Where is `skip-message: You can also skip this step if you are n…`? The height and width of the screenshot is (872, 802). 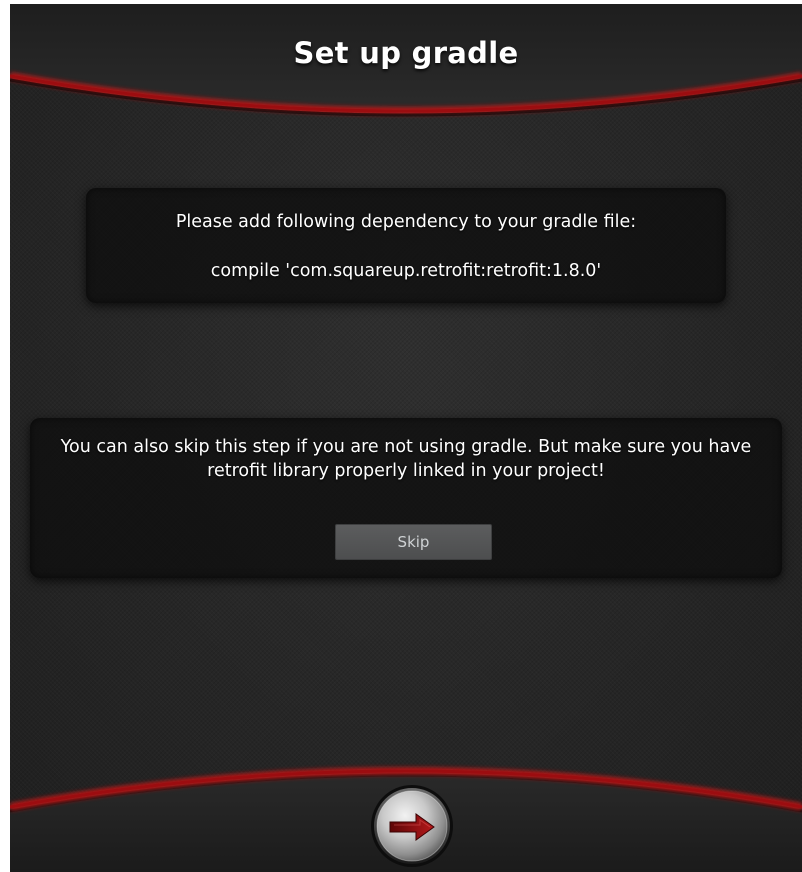
skip-message: You can also skip this step if you are n… is located at coordinates (406, 459).